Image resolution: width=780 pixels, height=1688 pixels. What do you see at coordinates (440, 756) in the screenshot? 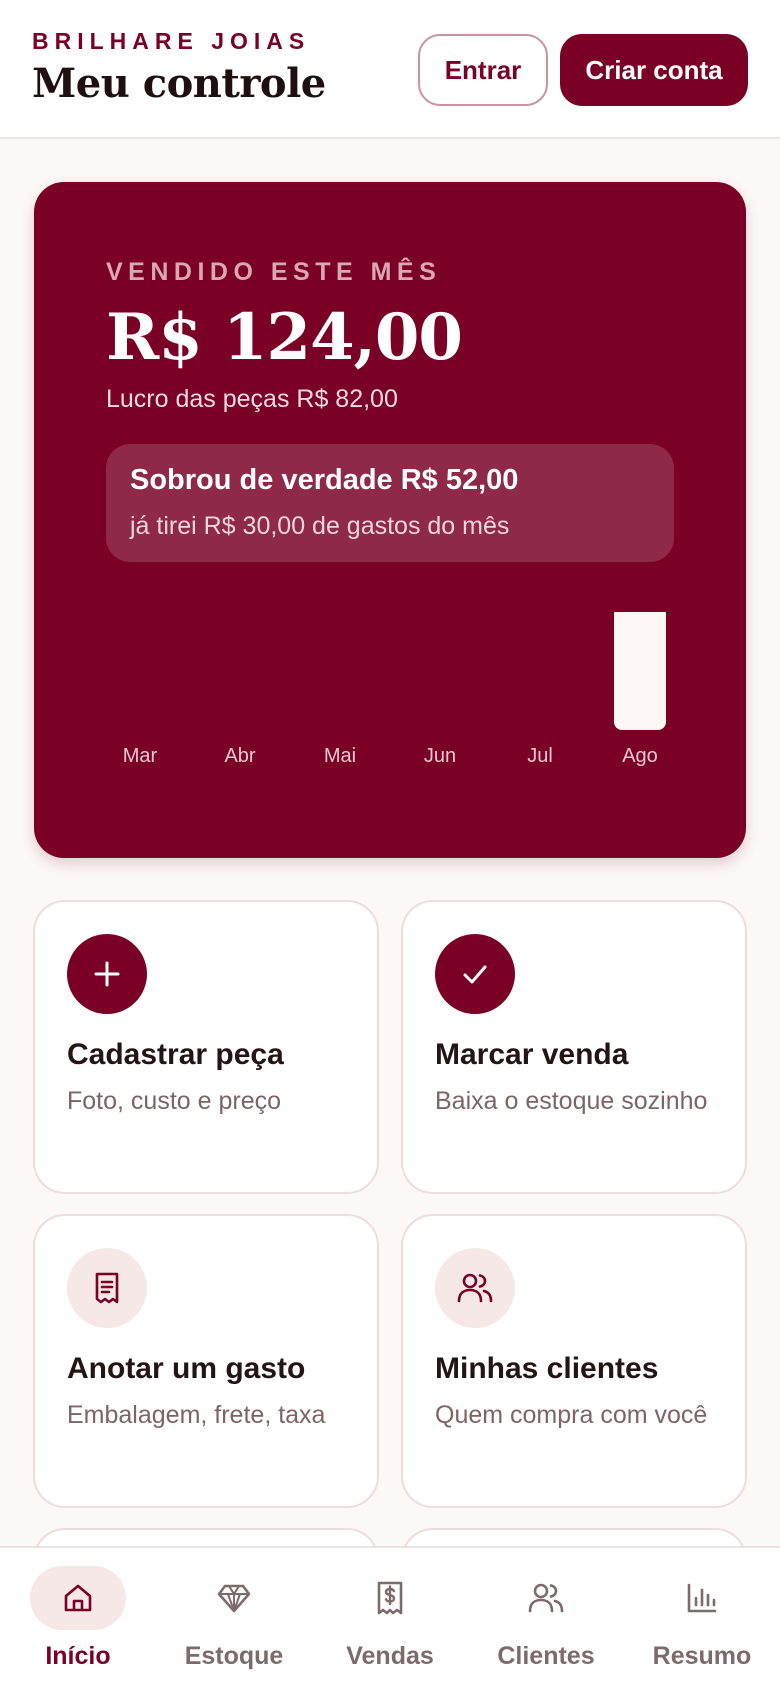
I see `chart-tick-label: Jun` at bounding box center [440, 756].